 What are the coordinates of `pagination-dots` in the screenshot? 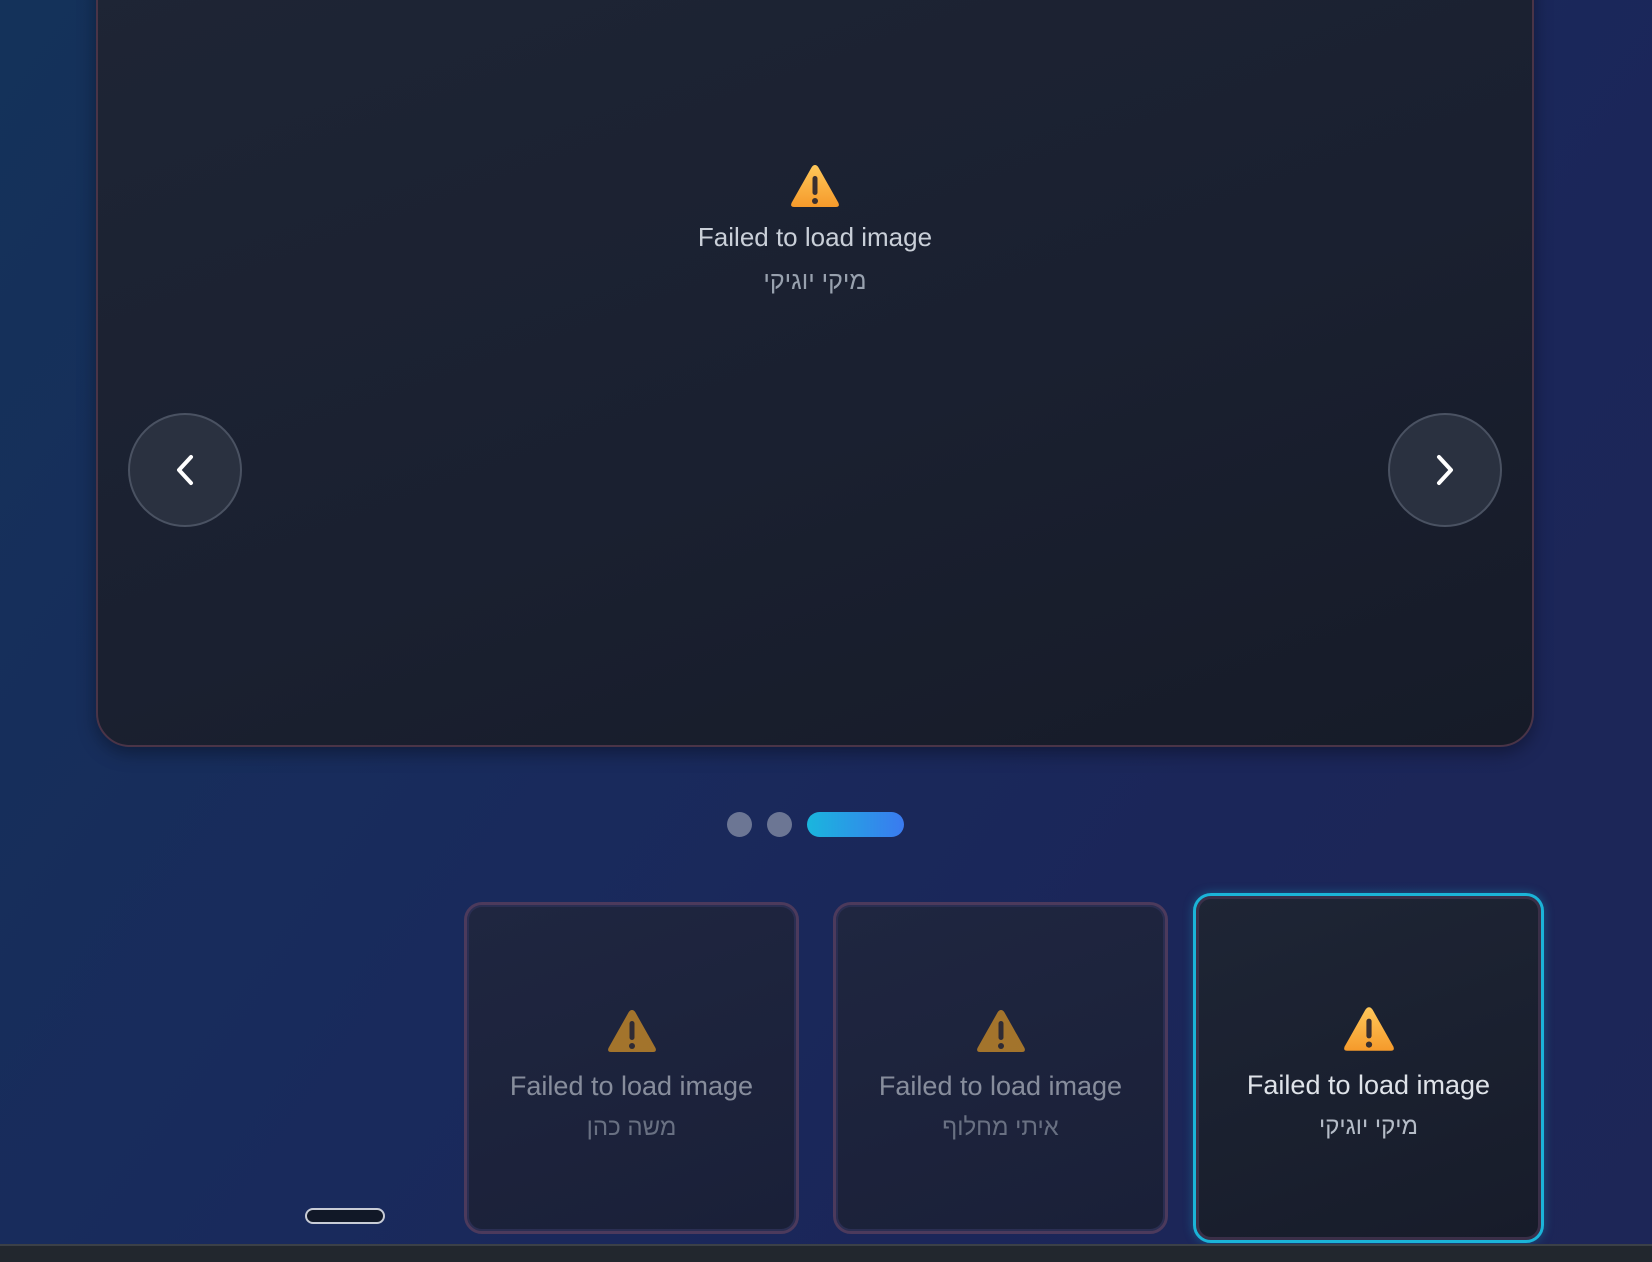 It's located at (815, 824).